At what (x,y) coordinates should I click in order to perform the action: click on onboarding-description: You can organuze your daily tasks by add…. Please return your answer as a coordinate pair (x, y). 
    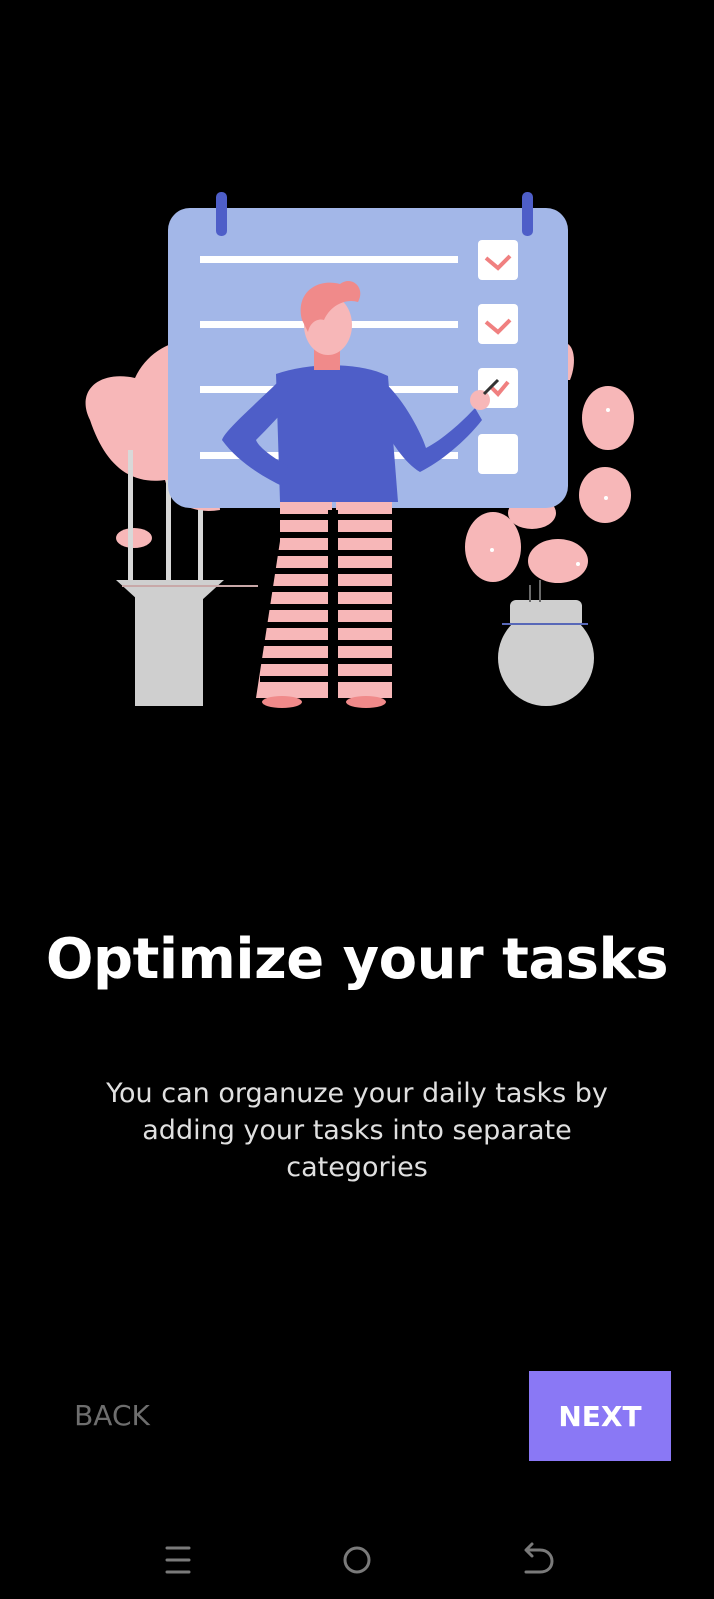
    Looking at the image, I should click on (357, 1130).